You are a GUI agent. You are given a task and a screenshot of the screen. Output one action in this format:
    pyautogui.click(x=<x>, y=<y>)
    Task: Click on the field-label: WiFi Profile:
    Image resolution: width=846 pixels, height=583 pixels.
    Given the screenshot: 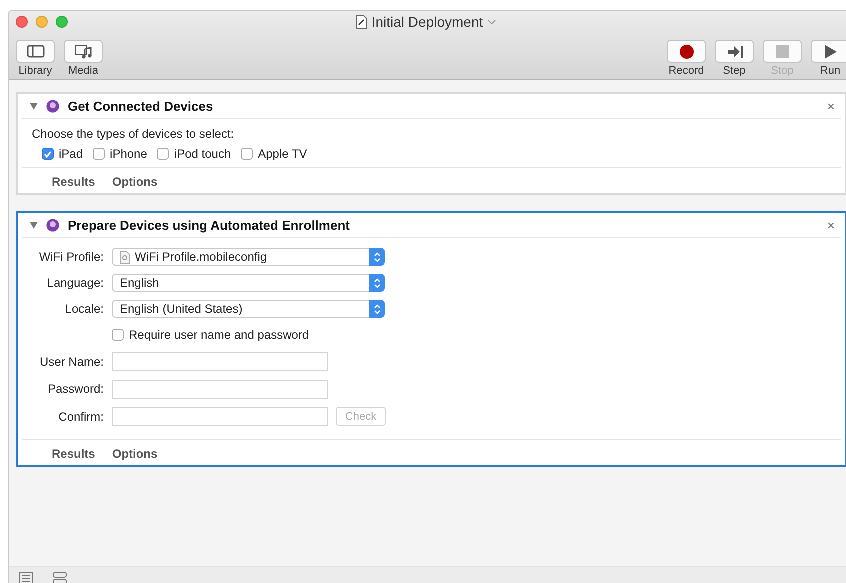 What is the action you would take?
    pyautogui.click(x=71, y=257)
    